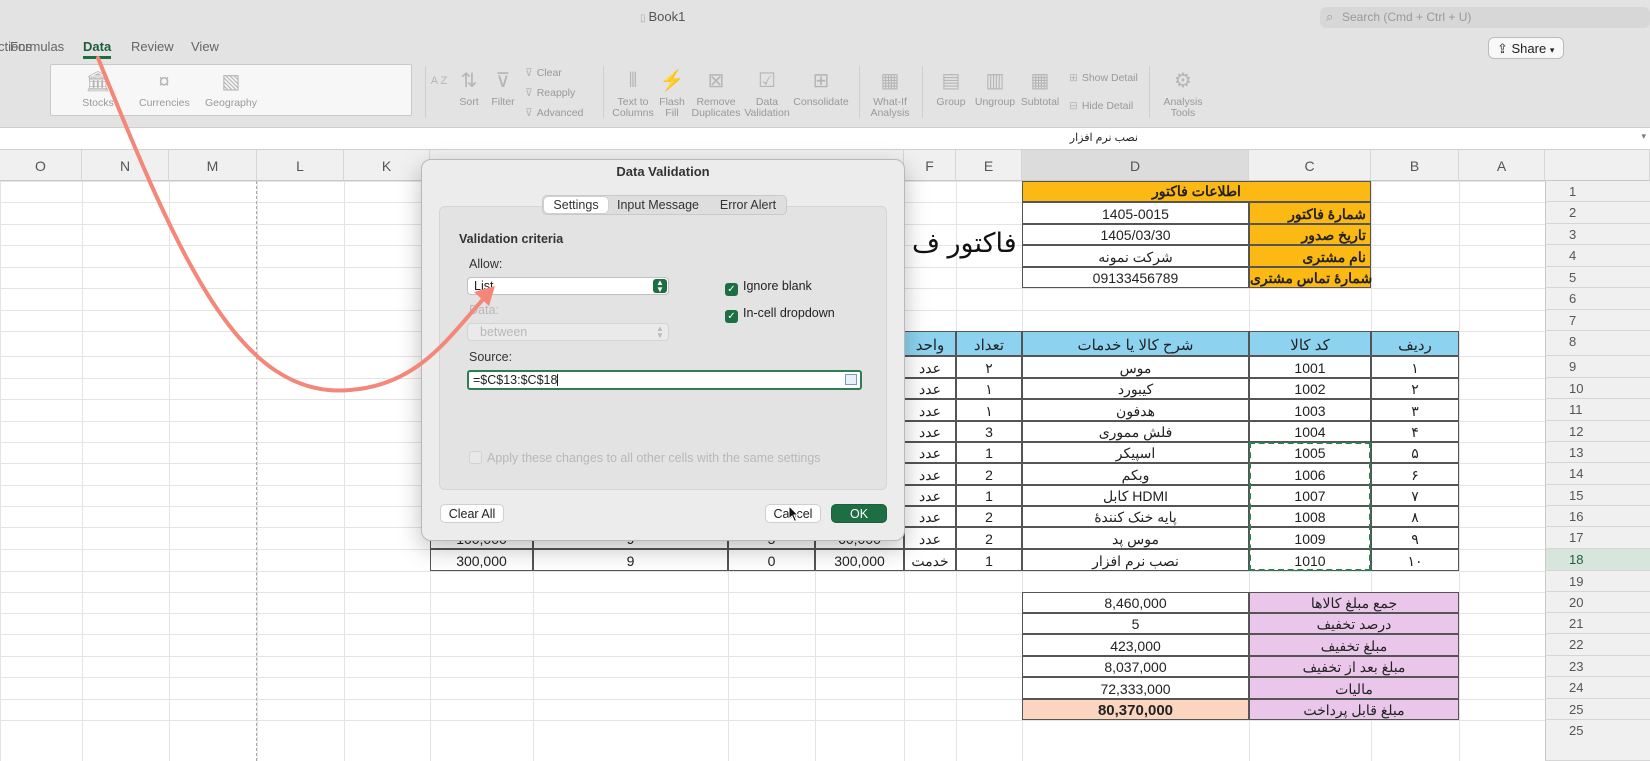 The height and width of the screenshot is (761, 1650). Describe the element at coordinates (1135, 709) in the screenshot. I see `total-value-cell: 80,370,000` at that location.